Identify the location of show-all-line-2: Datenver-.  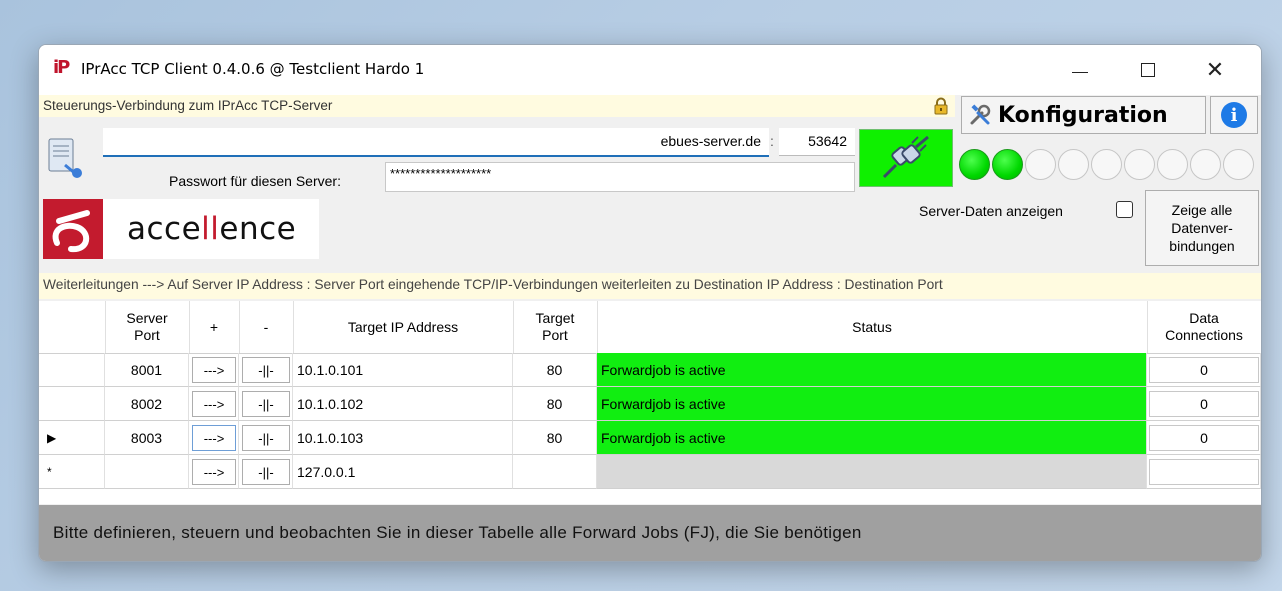
(1202, 228).